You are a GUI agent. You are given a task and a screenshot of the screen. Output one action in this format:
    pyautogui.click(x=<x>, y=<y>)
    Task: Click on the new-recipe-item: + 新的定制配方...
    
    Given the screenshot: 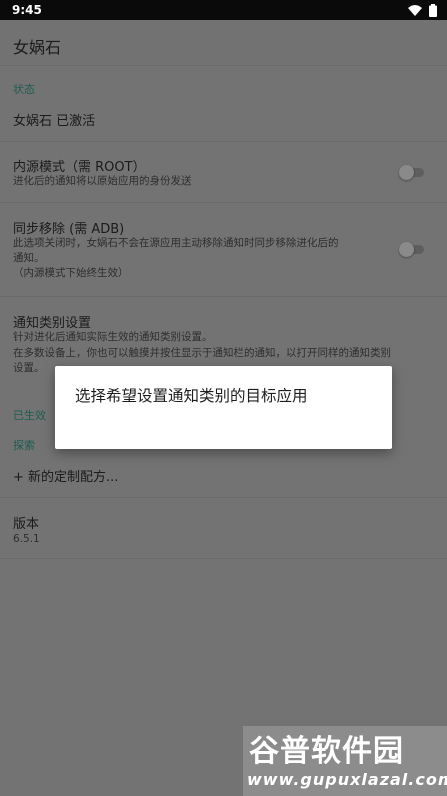 What is the action you would take?
    pyautogui.click(x=65, y=475)
    